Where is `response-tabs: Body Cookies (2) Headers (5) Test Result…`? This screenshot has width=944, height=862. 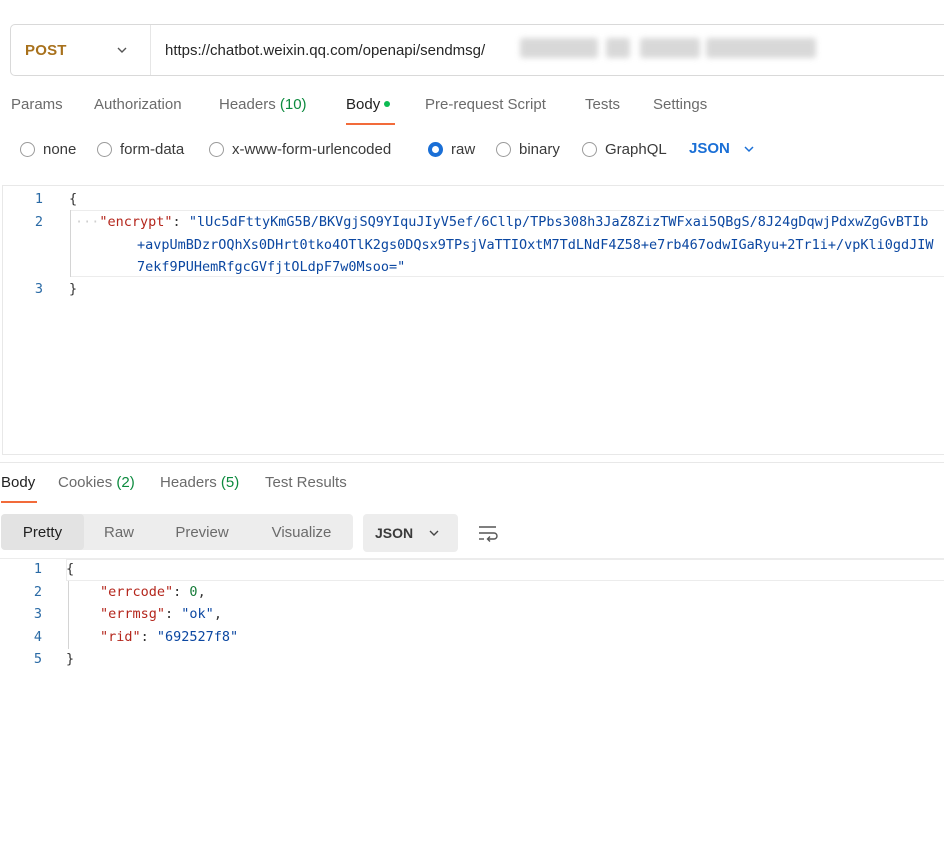 response-tabs: Body Cookies (2) Headers (5) Test Result… is located at coordinates (472, 489).